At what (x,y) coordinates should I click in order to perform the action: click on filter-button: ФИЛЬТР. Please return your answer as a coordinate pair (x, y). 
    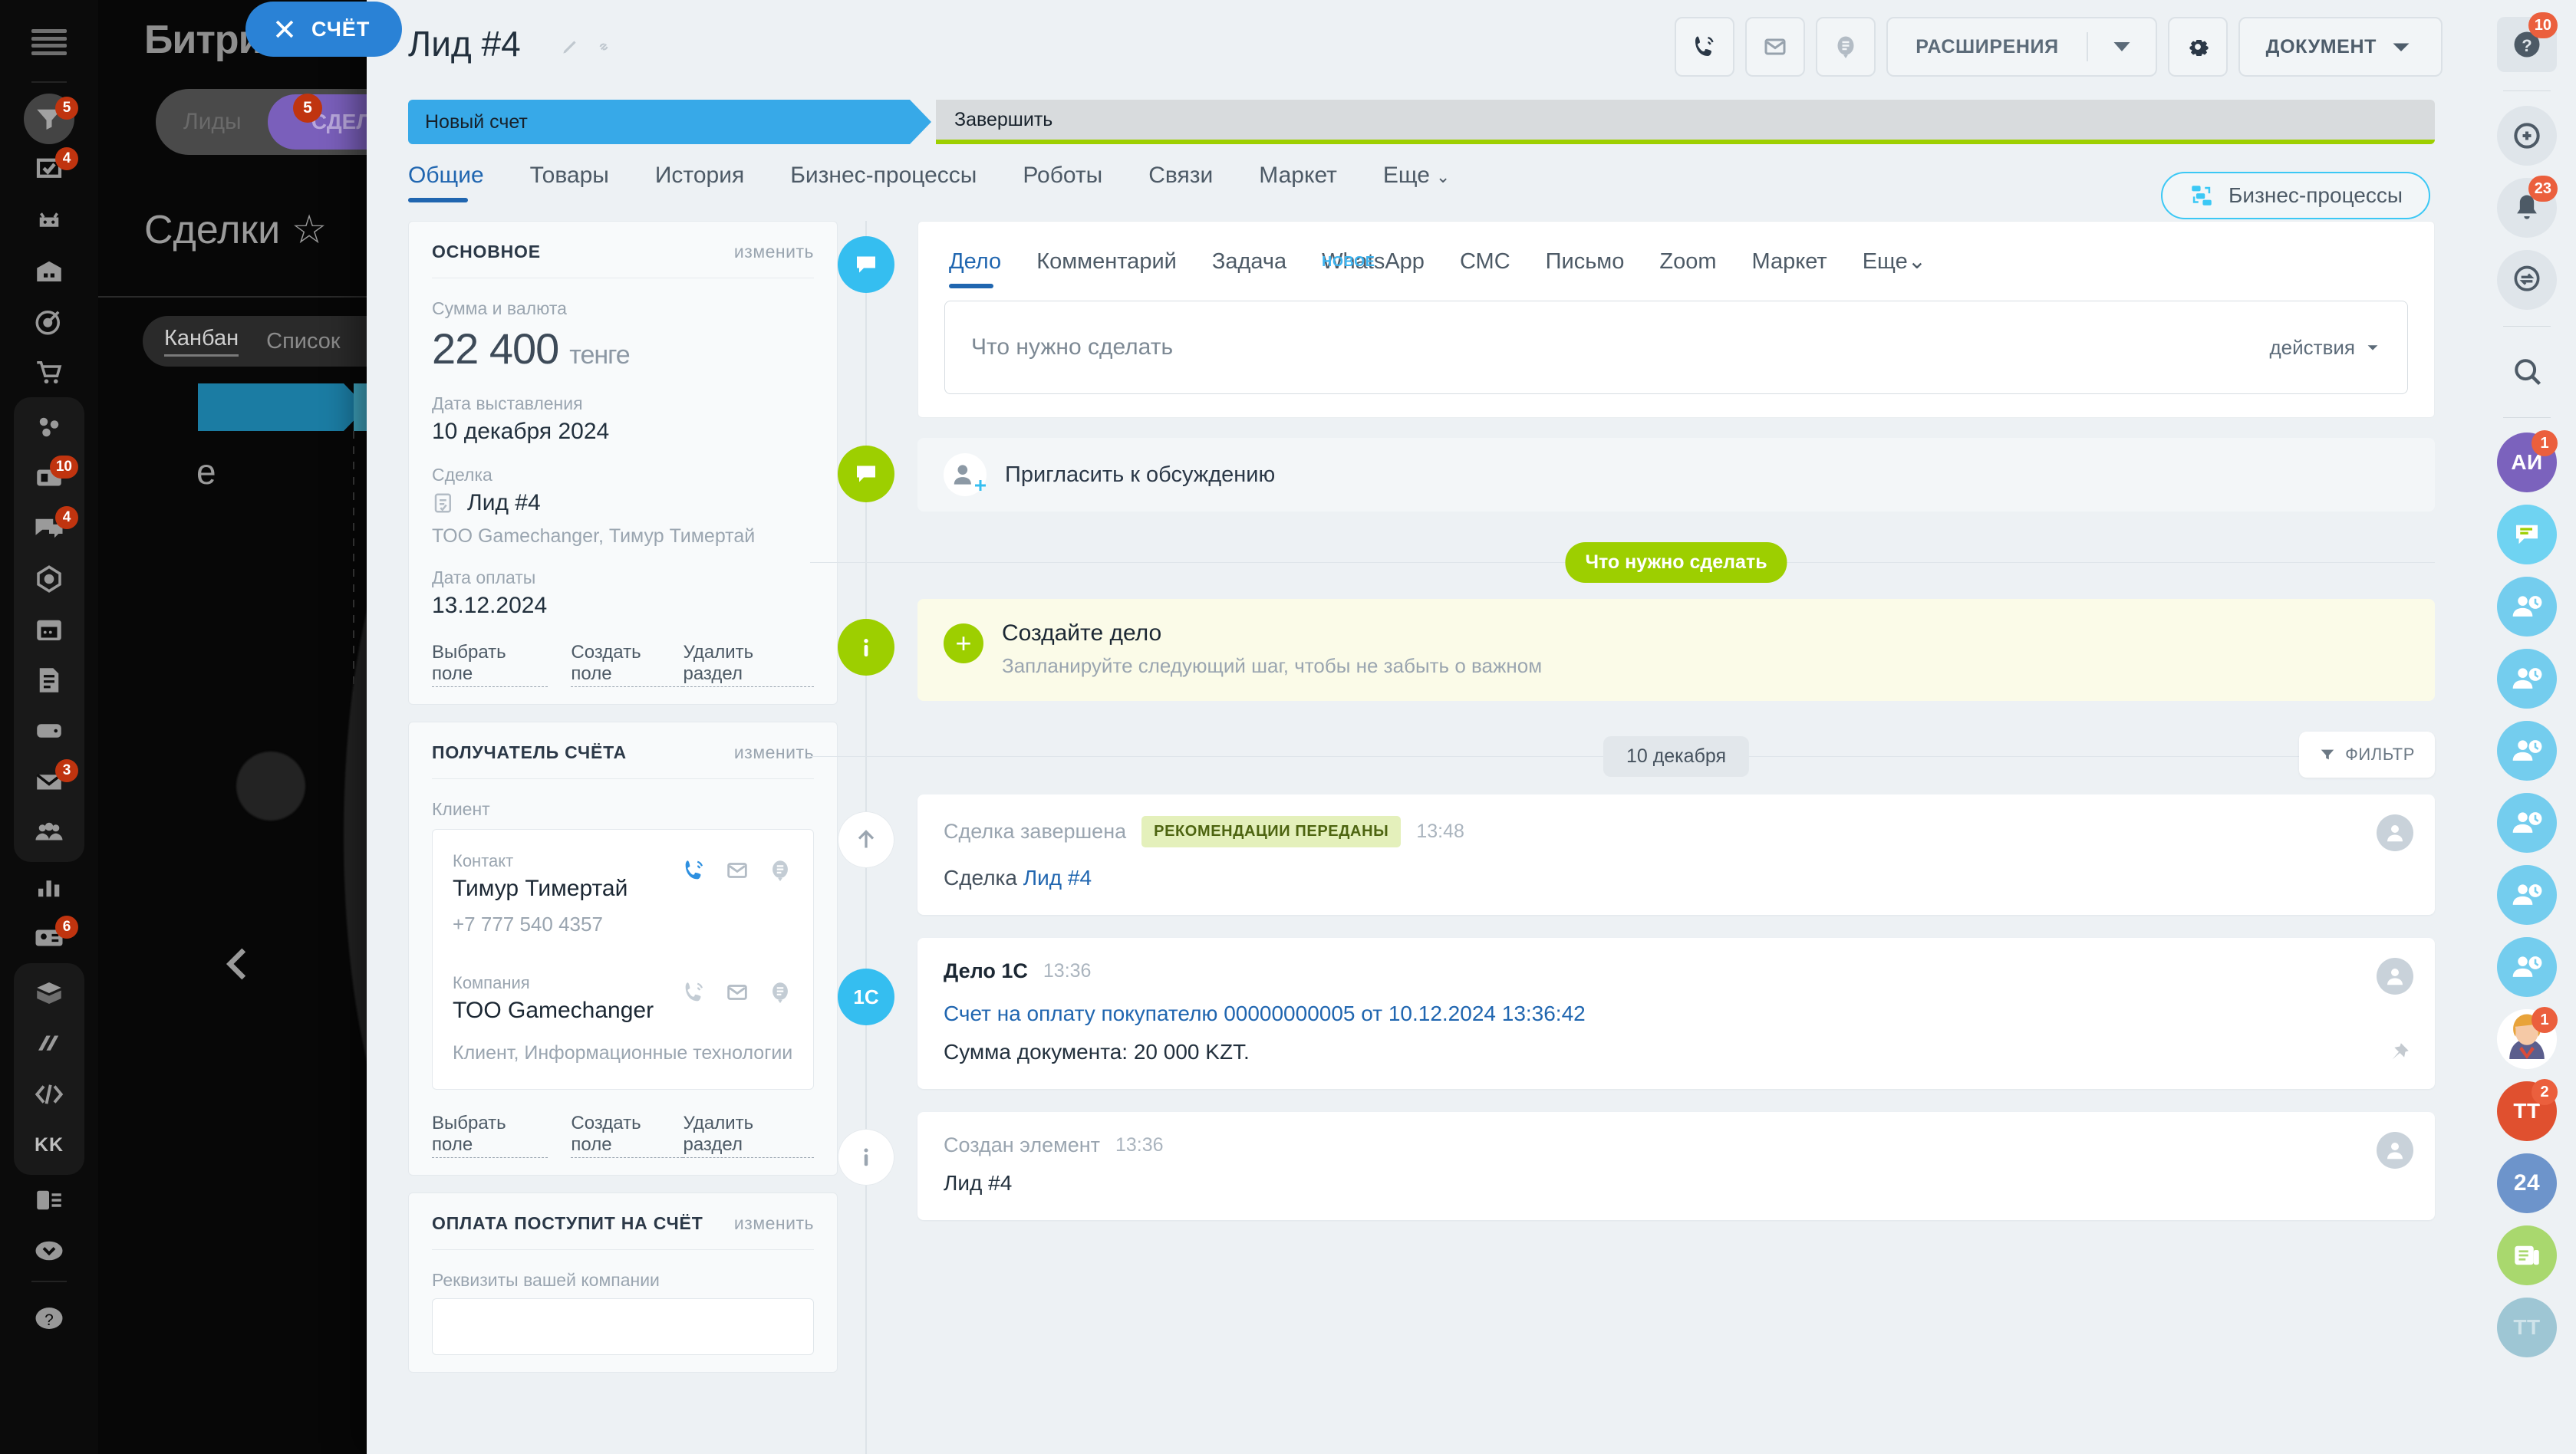
    Looking at the image, I should click on (2367, 755).